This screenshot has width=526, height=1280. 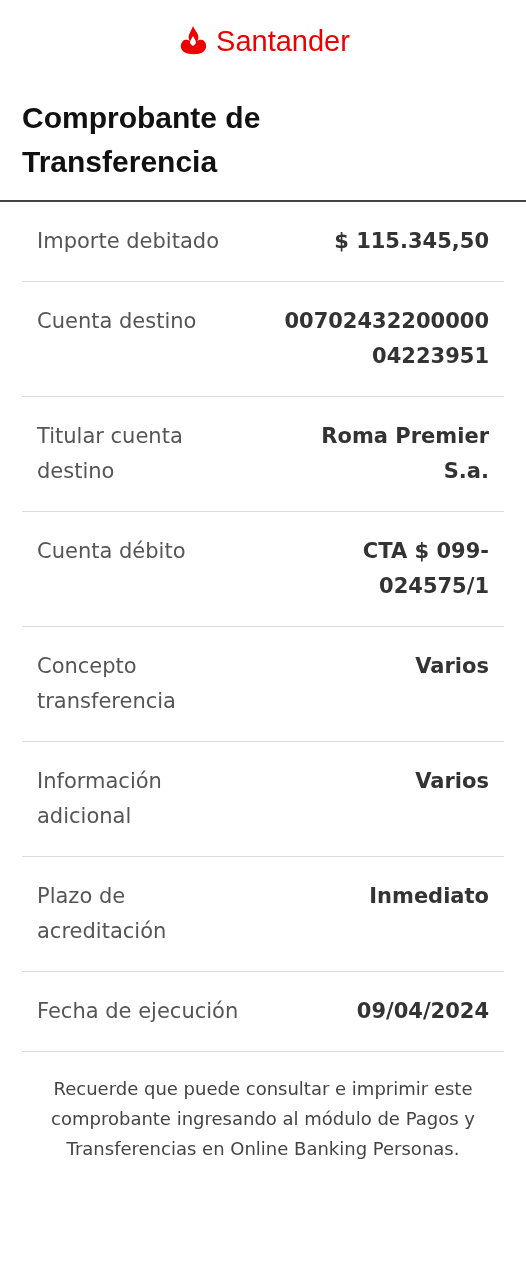 What do you see at coordinates (100, 799) in the screenshot?
I see `field-label: Información adicional` at bounding box center [100, 799].